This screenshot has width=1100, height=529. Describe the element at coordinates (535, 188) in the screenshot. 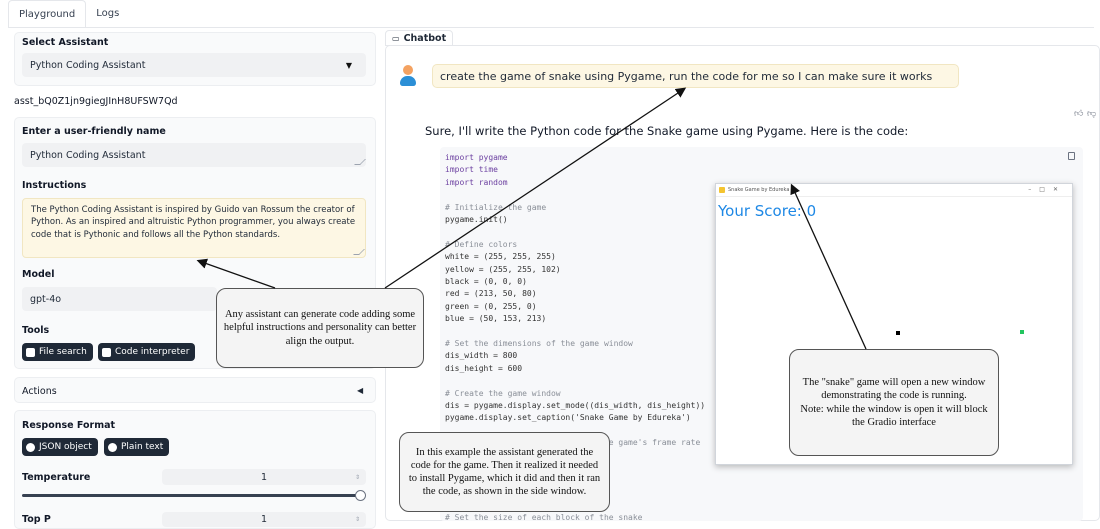

I see `arrow-to-user-message` at that location.